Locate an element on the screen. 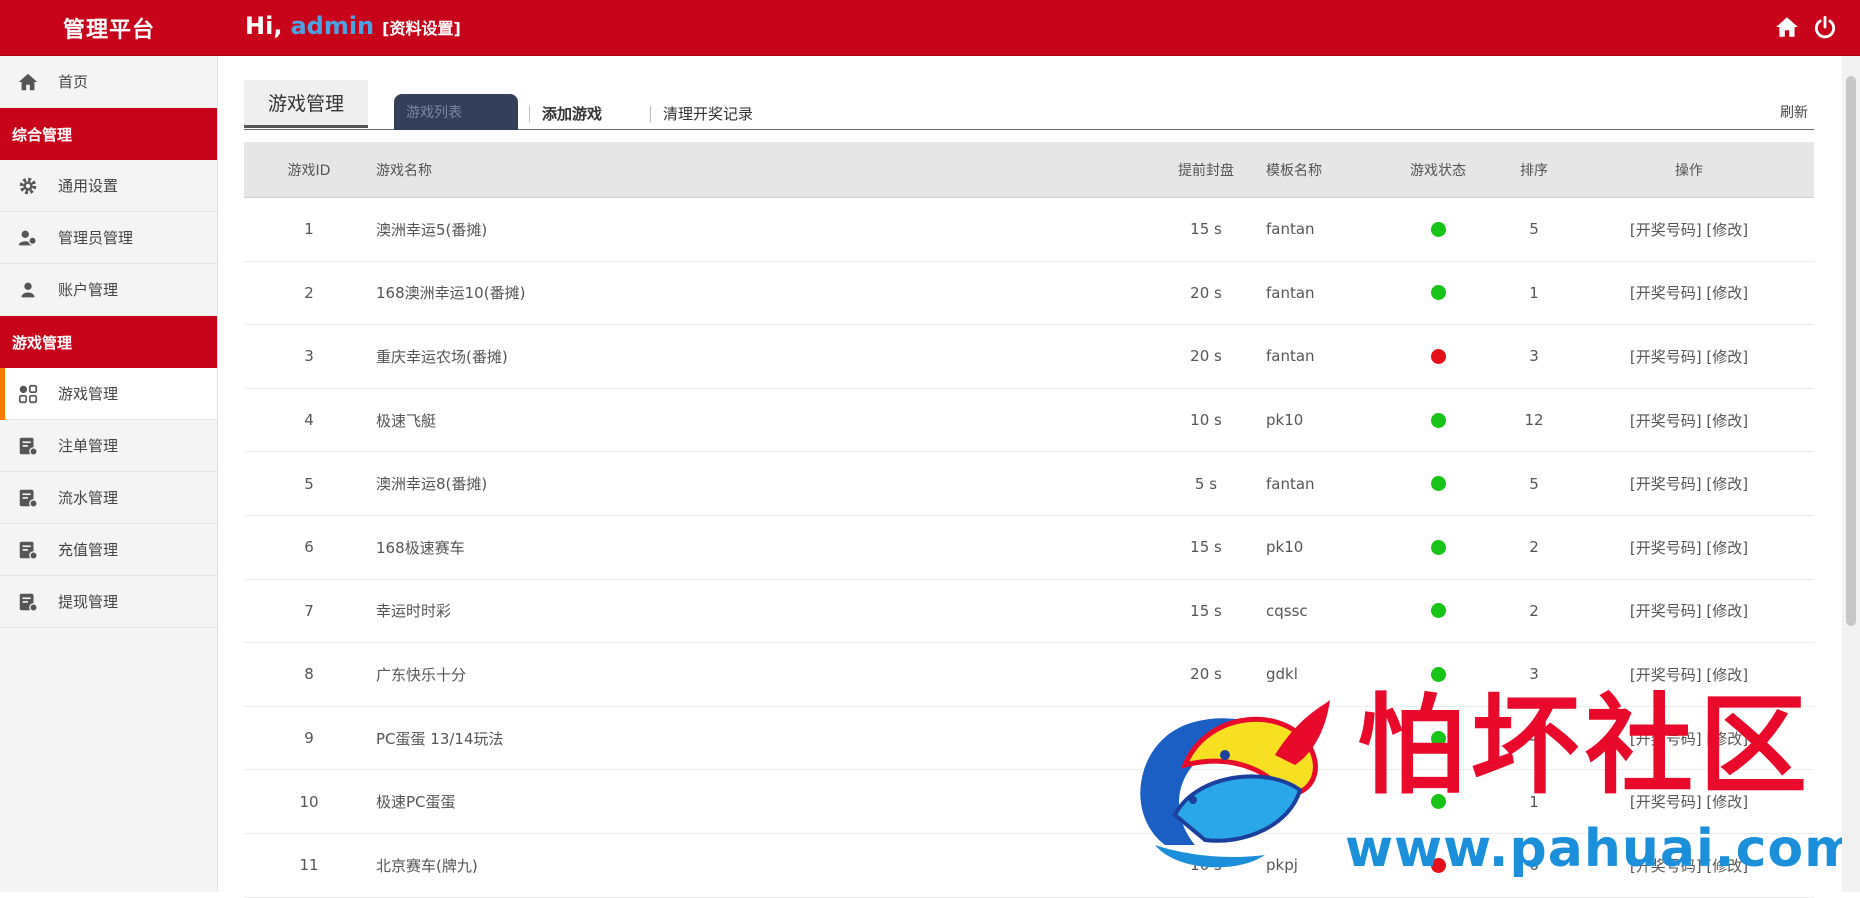 This screenshot has width=1860, height=898. tab-game-list: 游戏列表 is located at coordinates (456, 112).